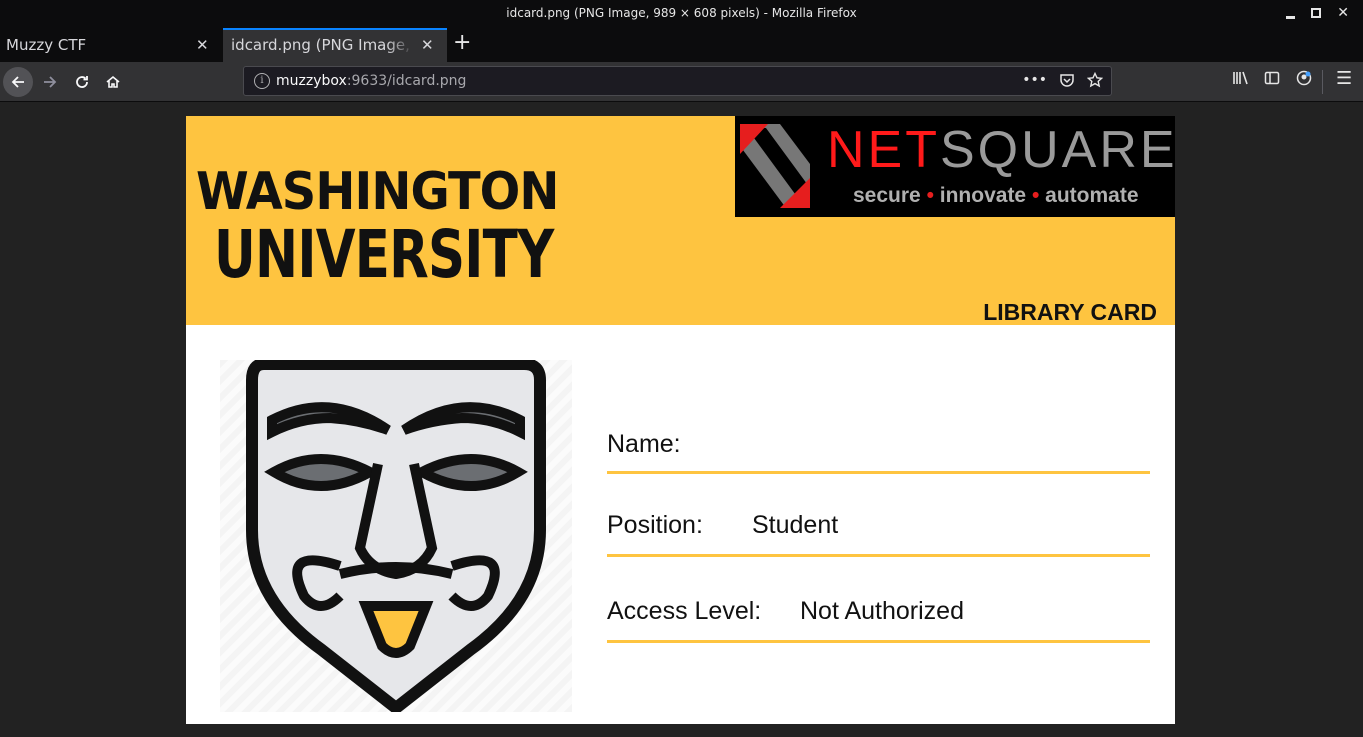 This screenshot has width=1363, height=737. Describe the element at coordinates (795, 525) in the screenshot. I see `position-value: Student` at that location.